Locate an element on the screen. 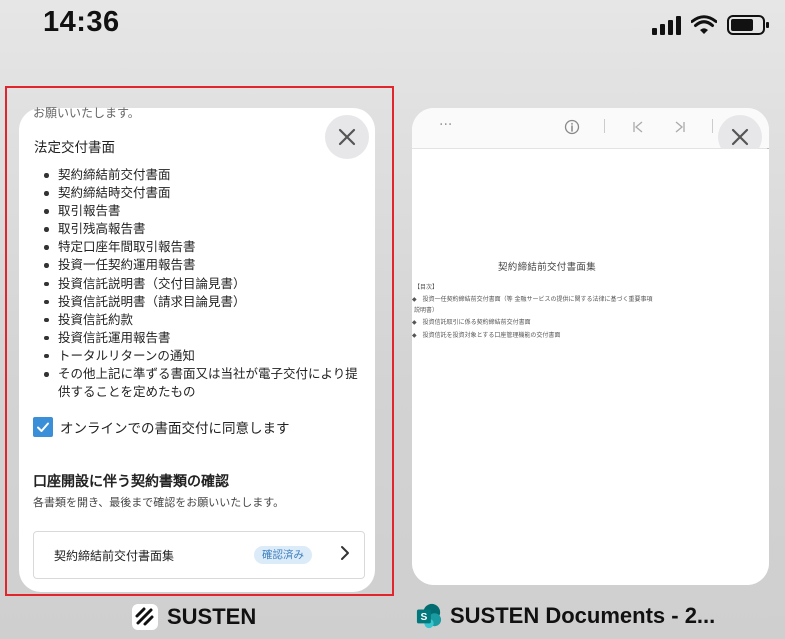  document-title: 契約締結前交付書面集 is located at coordinates (547, 267).